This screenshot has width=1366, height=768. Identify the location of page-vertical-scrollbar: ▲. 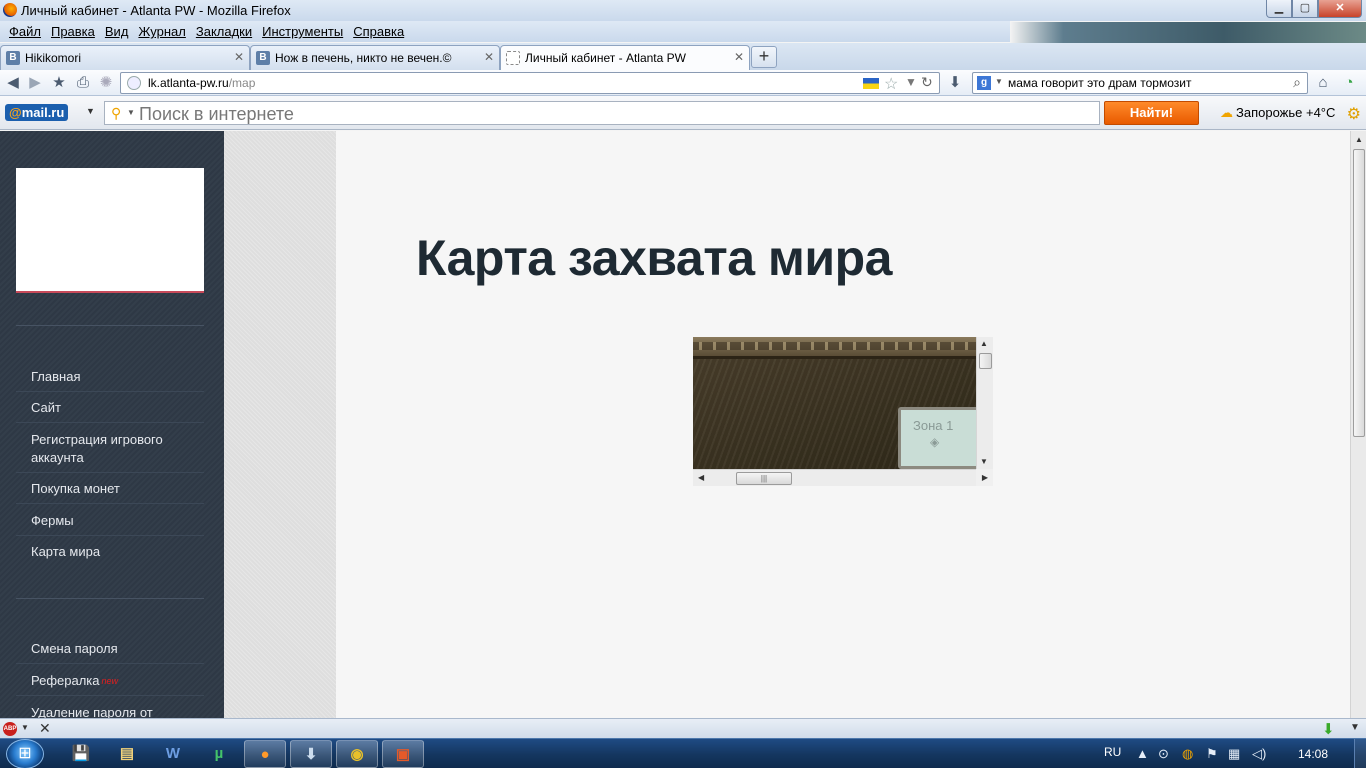
(1358, 424).